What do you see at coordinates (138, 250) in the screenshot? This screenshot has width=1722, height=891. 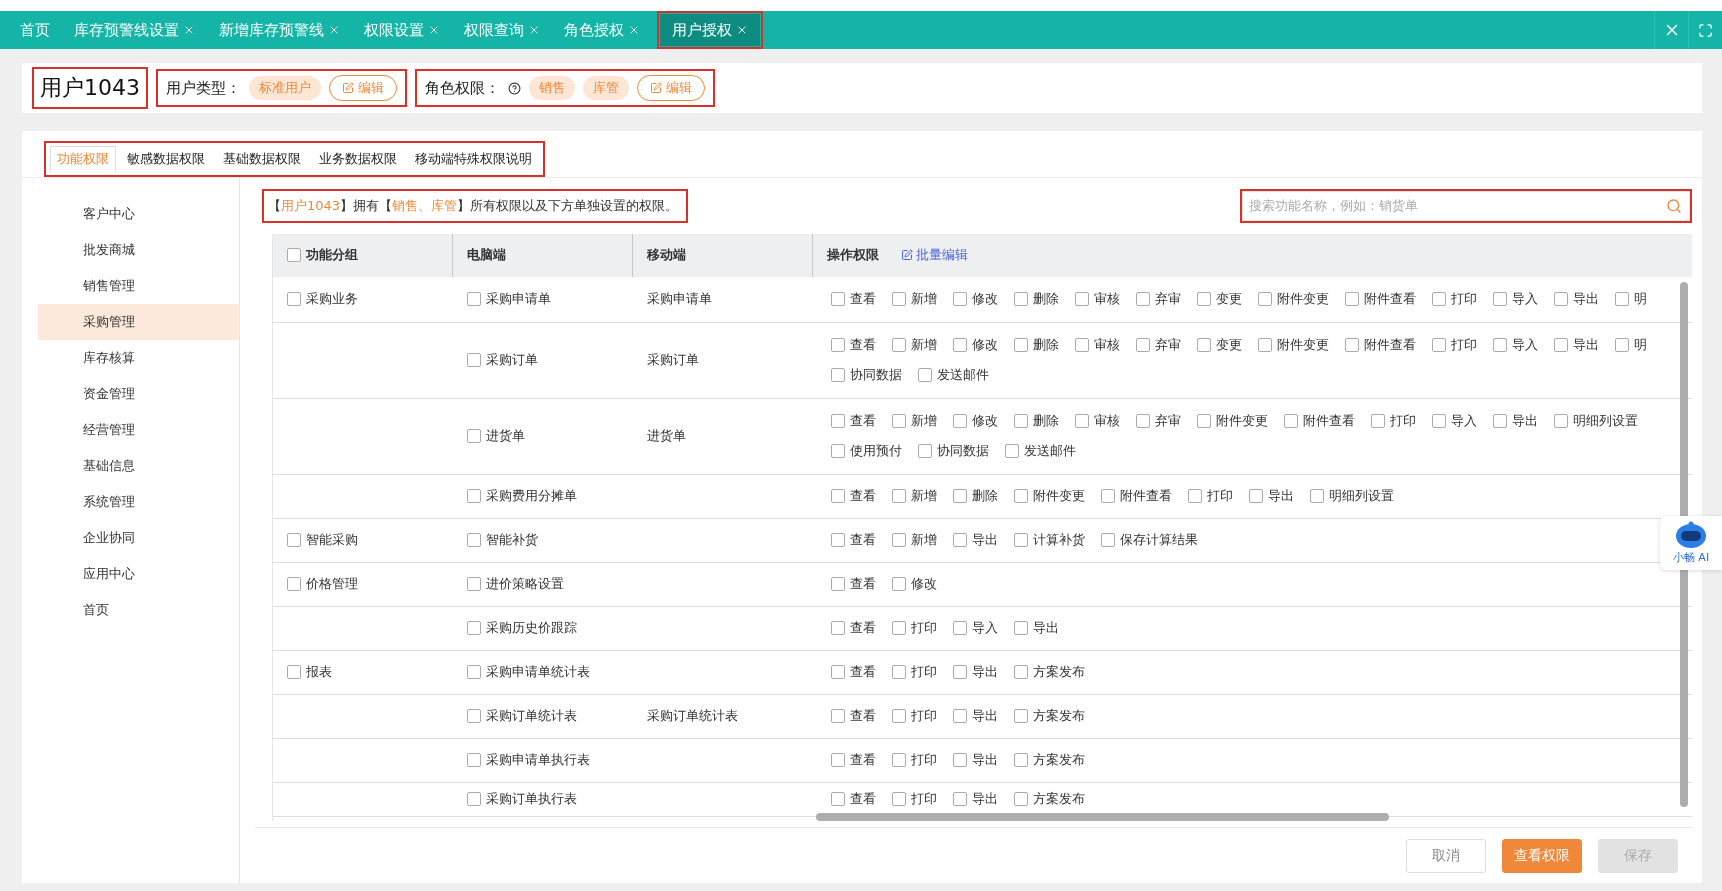 I see `sidebar-item: 批发商城` at bounding box center [138, 250].